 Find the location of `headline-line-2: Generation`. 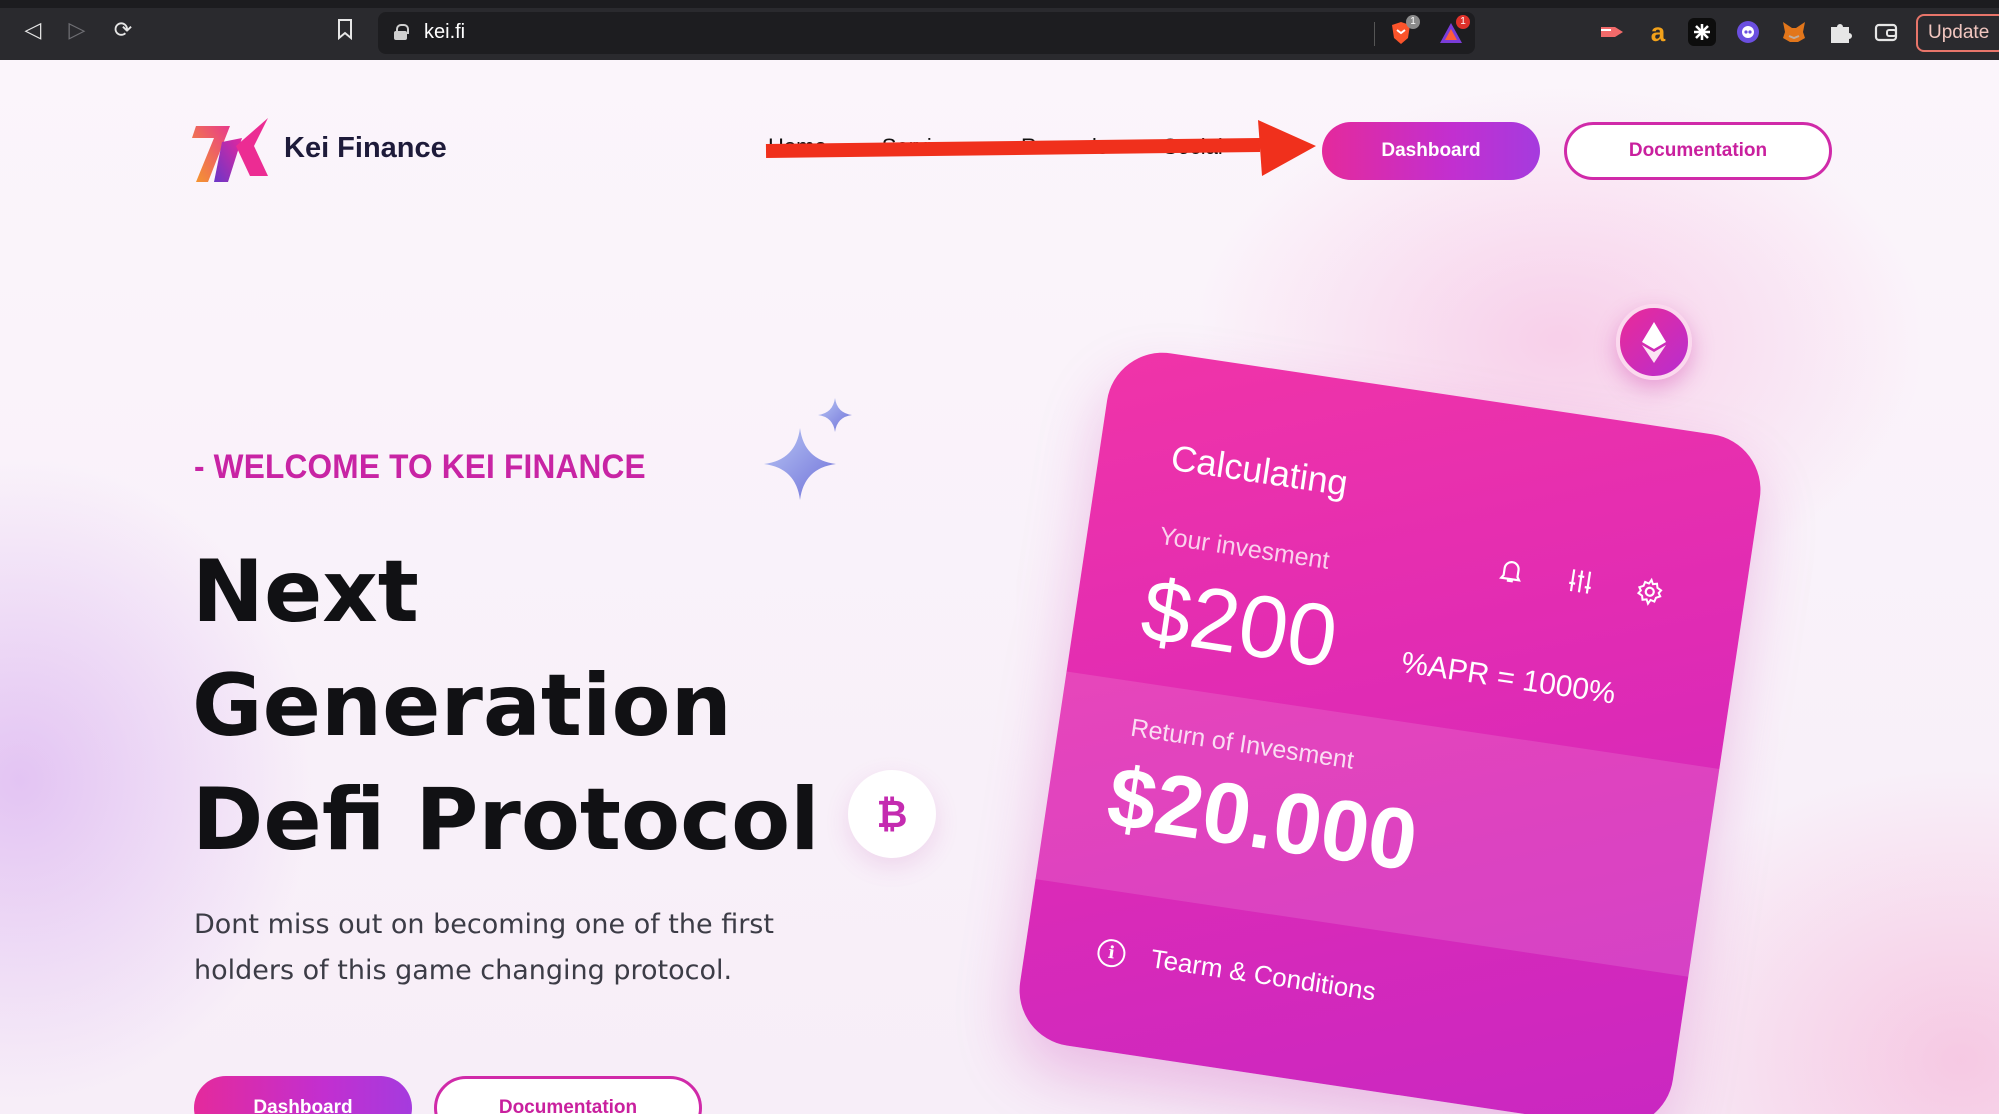

headline-line-2: Generation is located at coordinates (462, 706).